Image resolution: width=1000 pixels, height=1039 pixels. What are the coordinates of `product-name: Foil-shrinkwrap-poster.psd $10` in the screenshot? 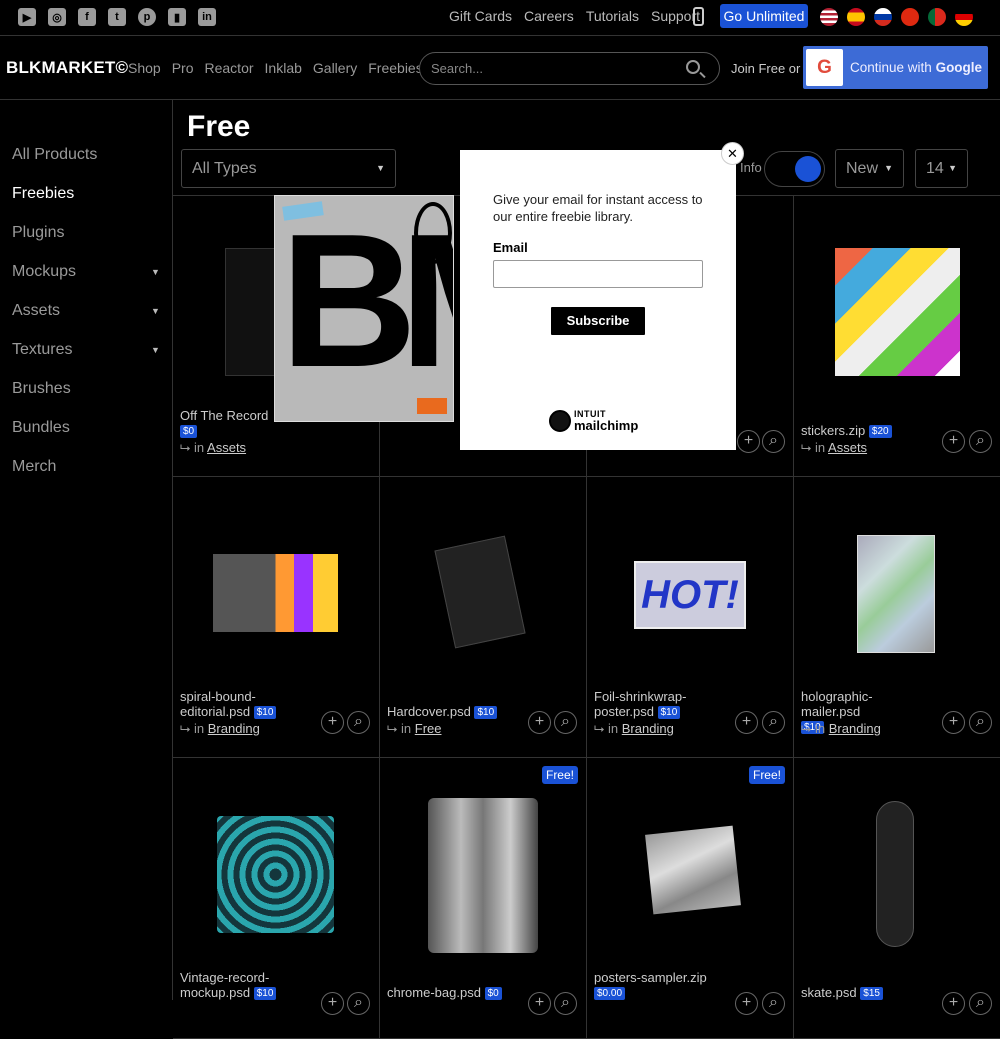 It's located at (654, 704).